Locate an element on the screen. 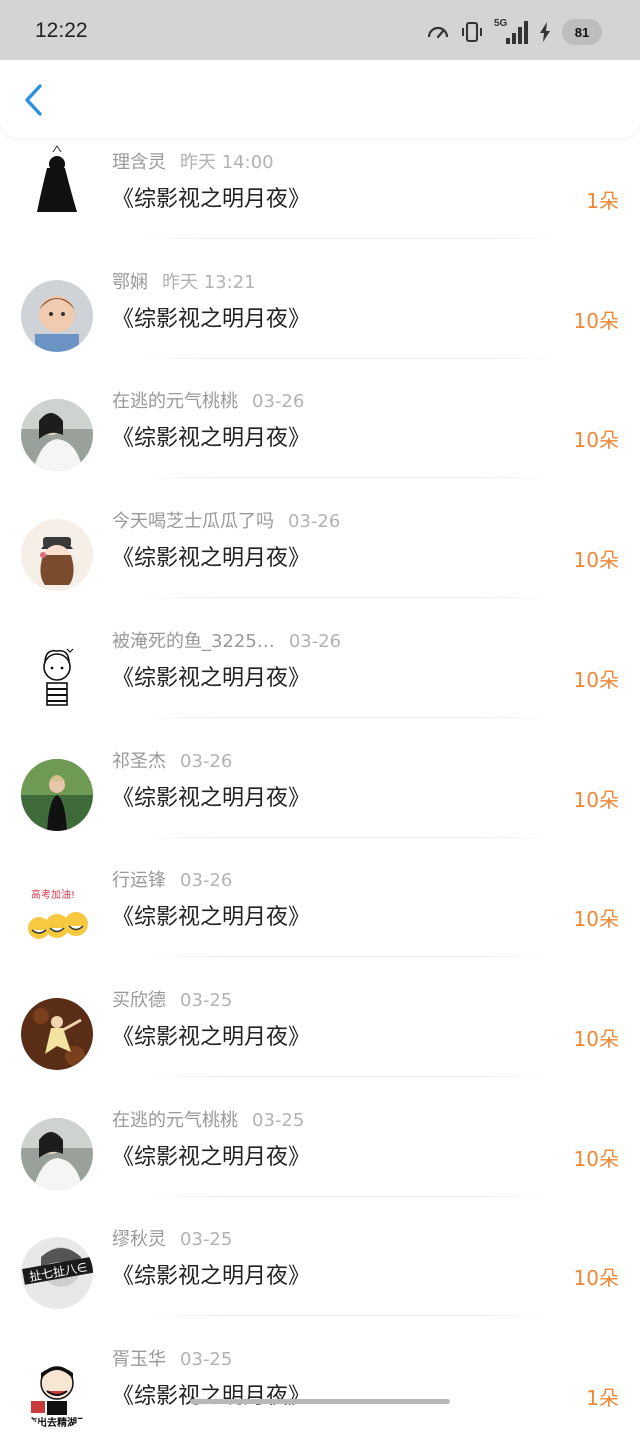 This screenshot has height=1455, width=640. user-name: 买欣德 is located at coordinates (139, 1000).